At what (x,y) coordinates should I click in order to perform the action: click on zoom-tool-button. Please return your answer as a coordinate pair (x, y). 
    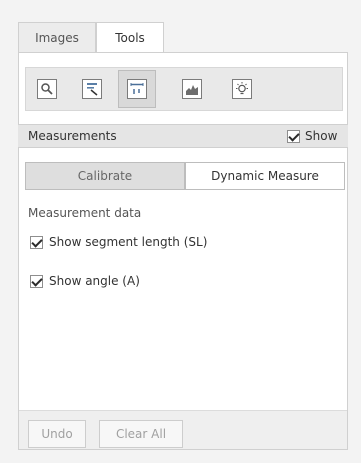
    Looking at the image, I should click on (47, 89).